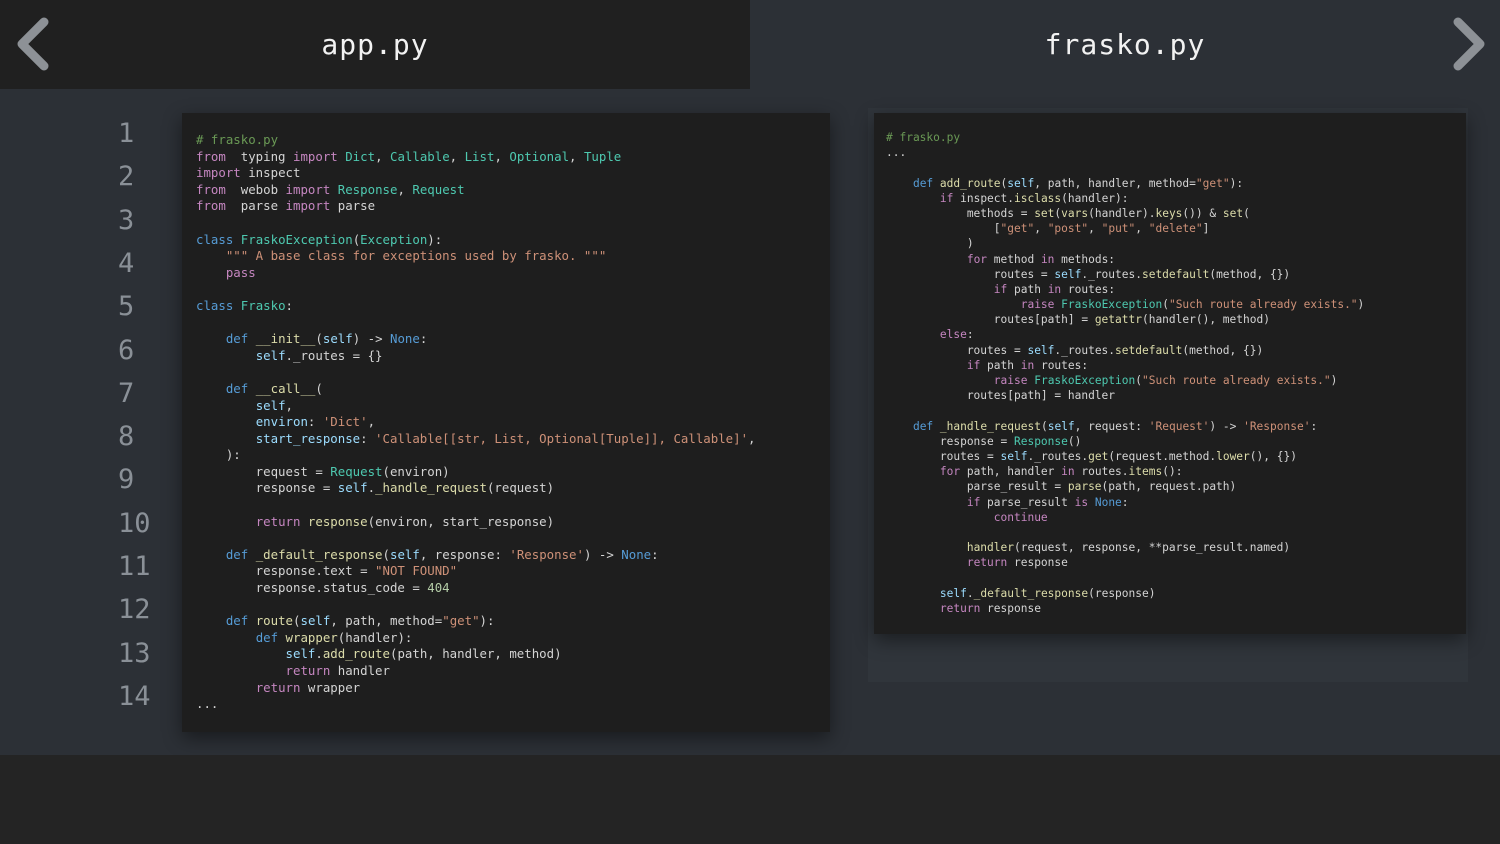 This screenshot has width=1500, height=844. What do you see at coordinates (416, 471) in the screenshot?
I see `code-token: (environ)` at bounding box center [416, 471].